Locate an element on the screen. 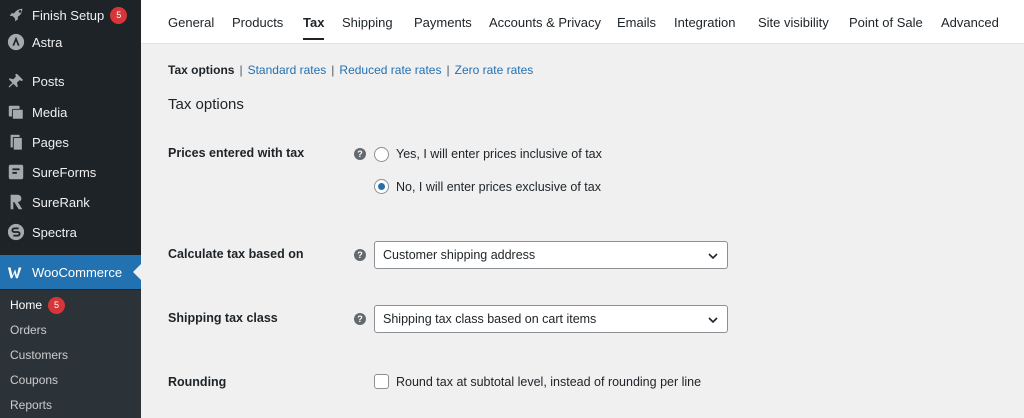 The height and width of the screenshot is (418, 1024). submenu-item-orders: Orders is located at coordinates (28, 330).